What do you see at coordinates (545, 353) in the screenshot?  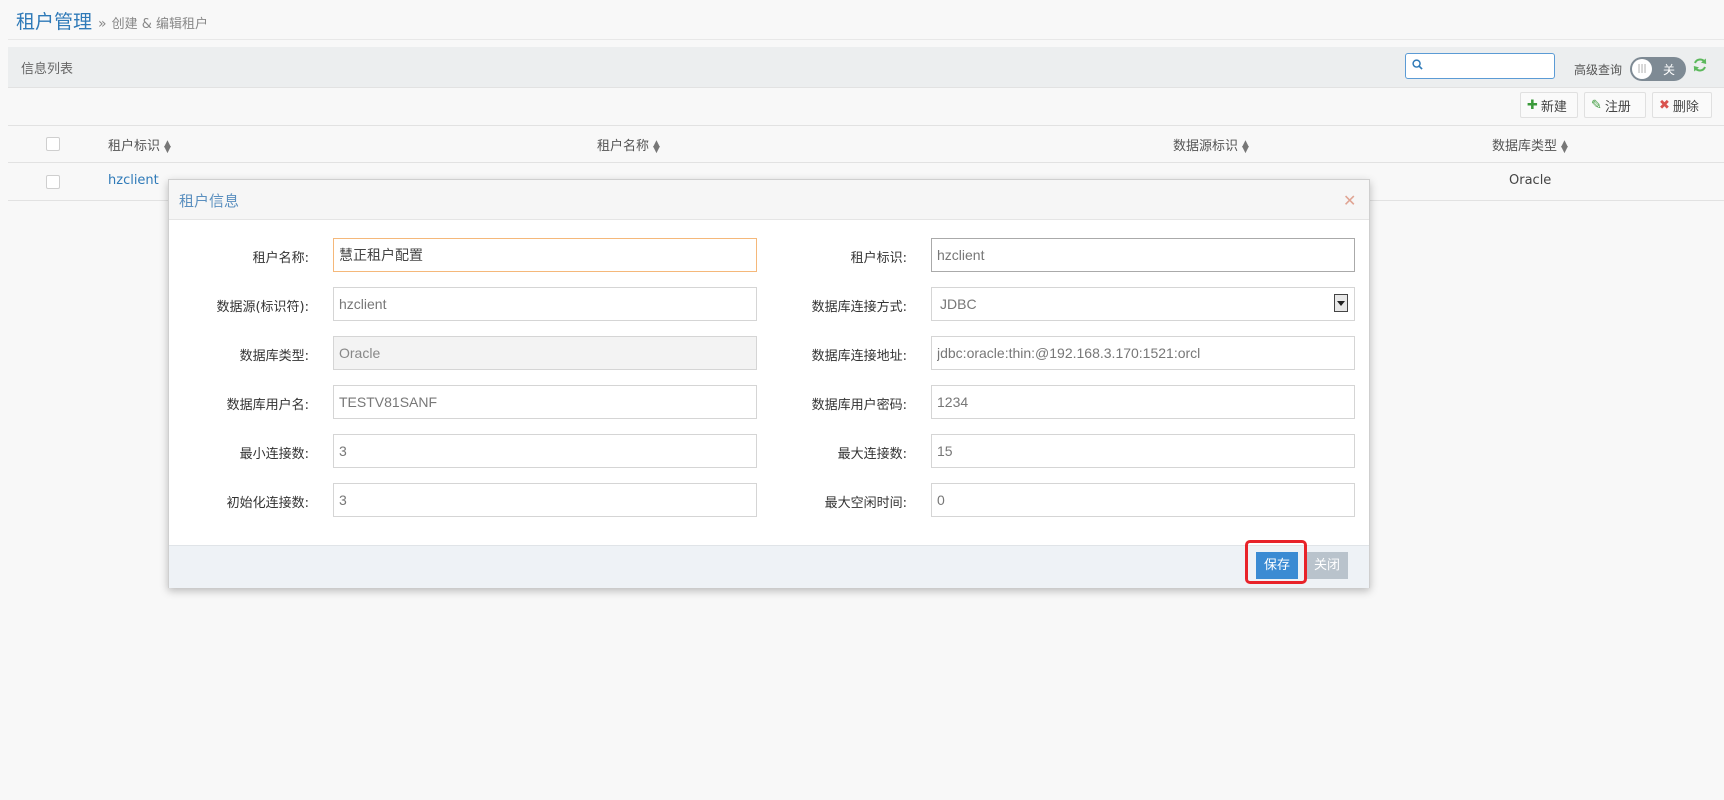 I see `db-type-input` at bounding box center [545, 353].